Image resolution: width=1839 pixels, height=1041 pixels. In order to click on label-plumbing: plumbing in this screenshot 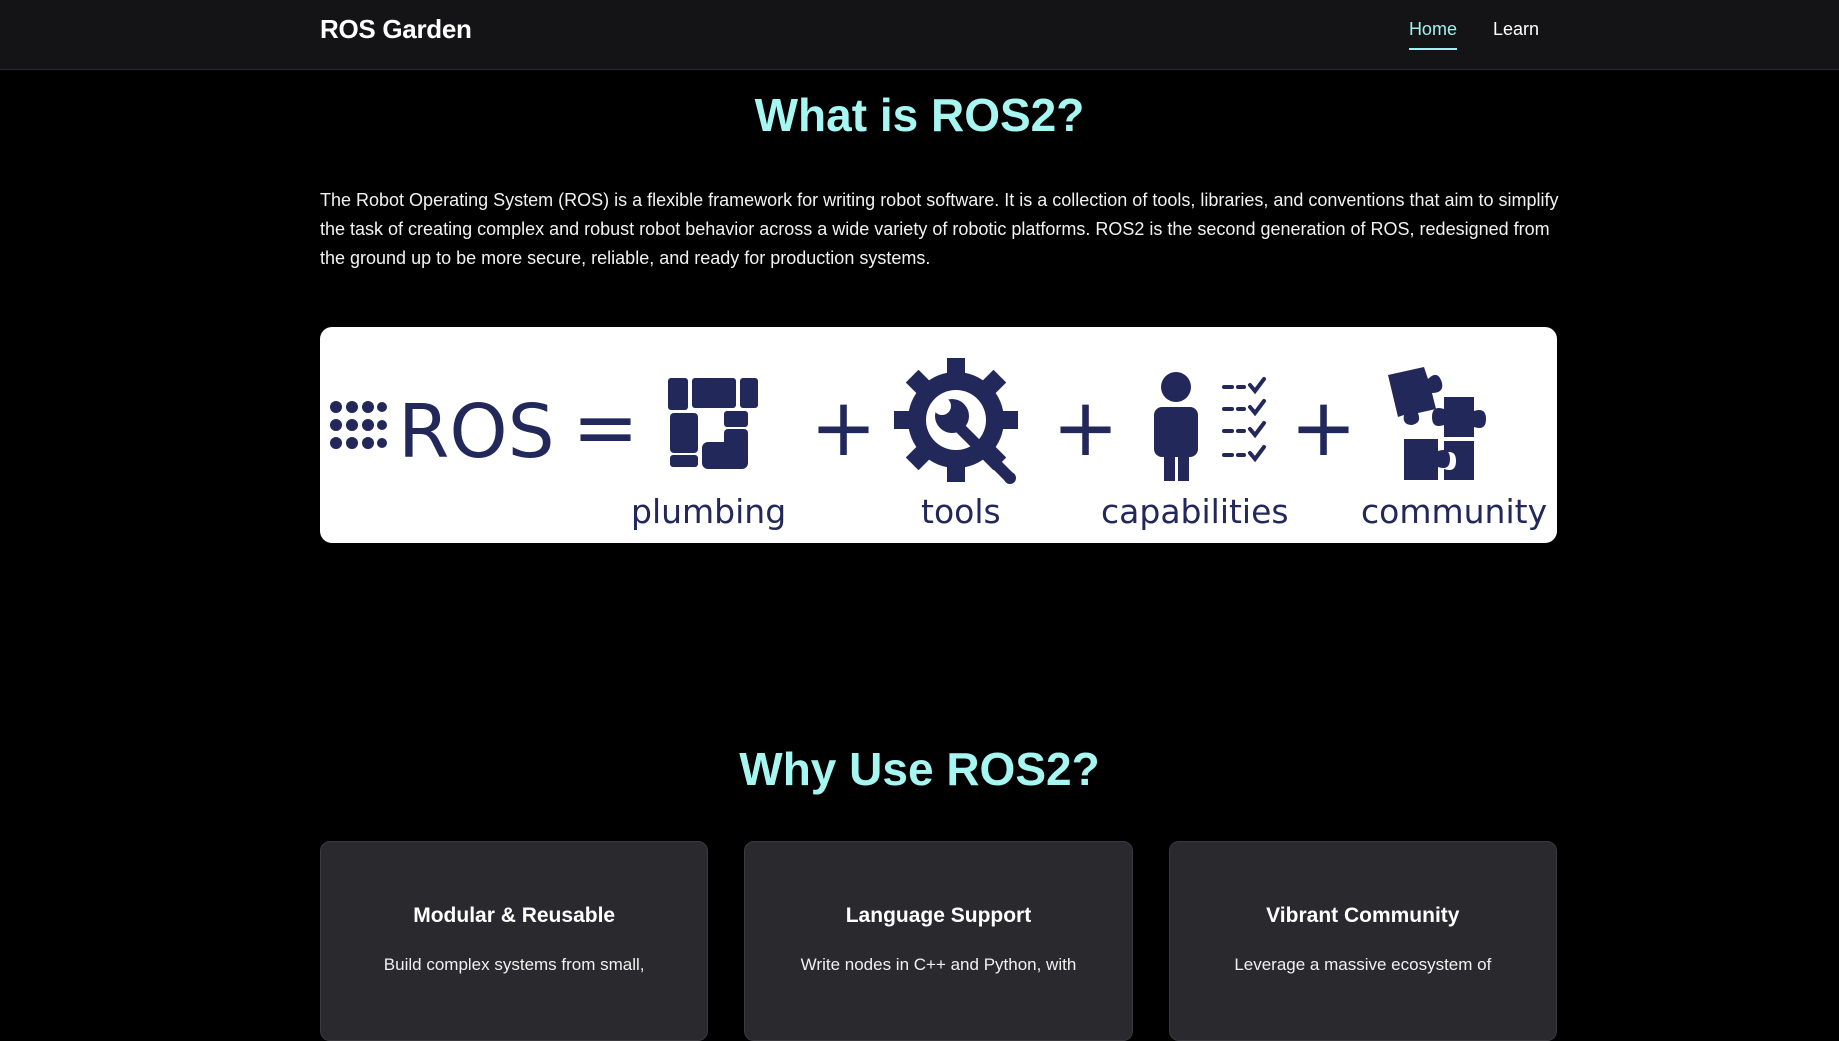, I will do `click(708, 511)`.